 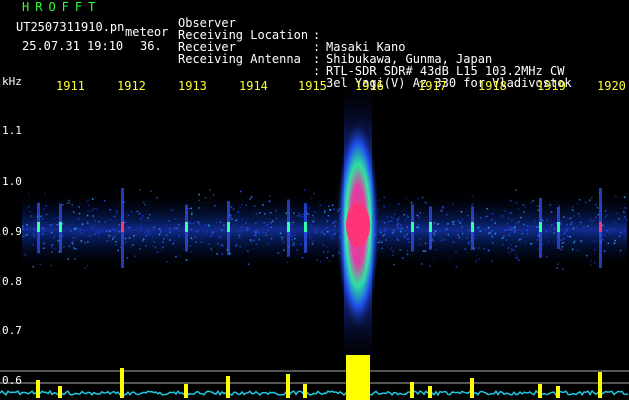 What do you see at coordinates (147, 32) in the screenshot?
I see `meteor-label: meteor` at bounding box center [147, 32].